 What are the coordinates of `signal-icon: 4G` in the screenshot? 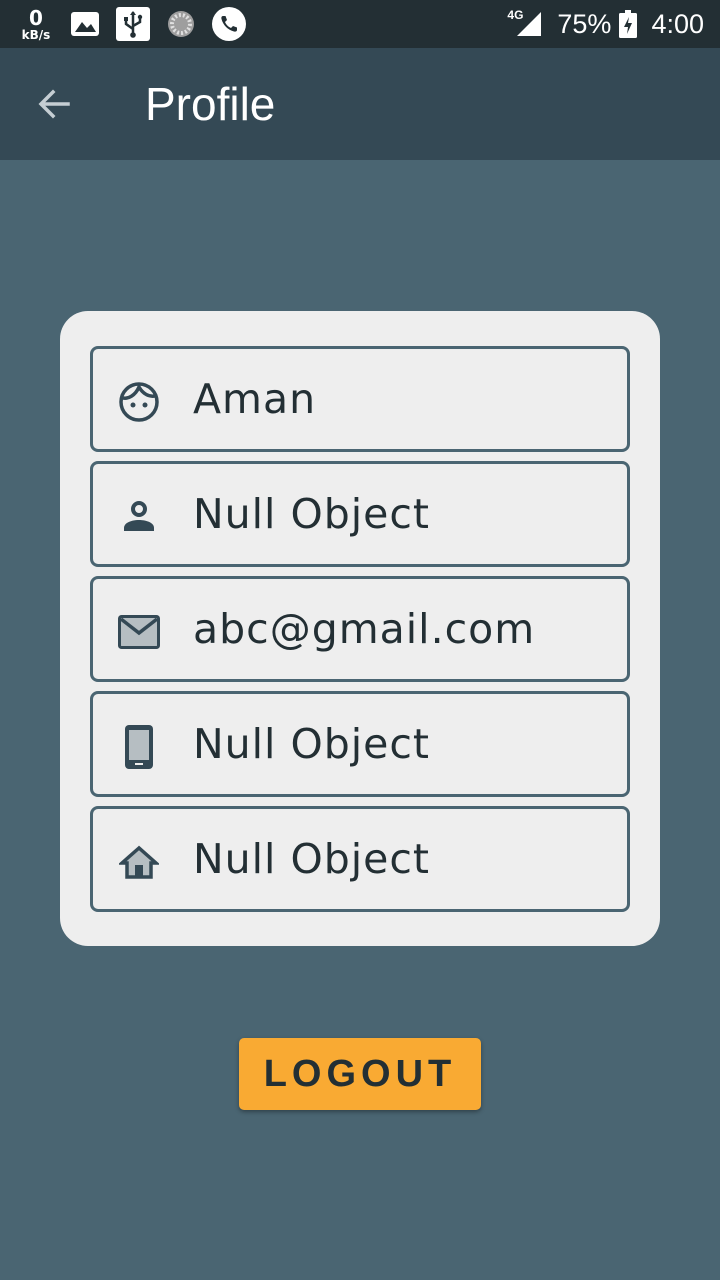 It's located at (525, 23).